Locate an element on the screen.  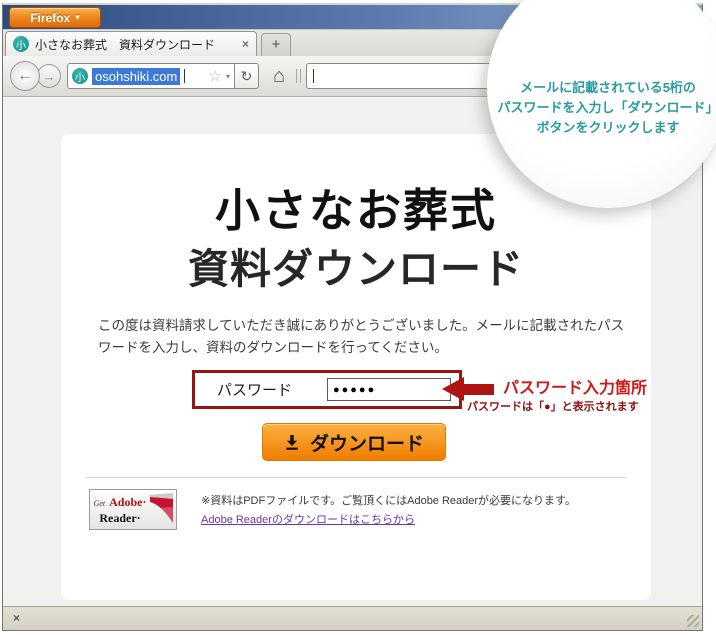
resize-grip is located at coordinates (693, 621).